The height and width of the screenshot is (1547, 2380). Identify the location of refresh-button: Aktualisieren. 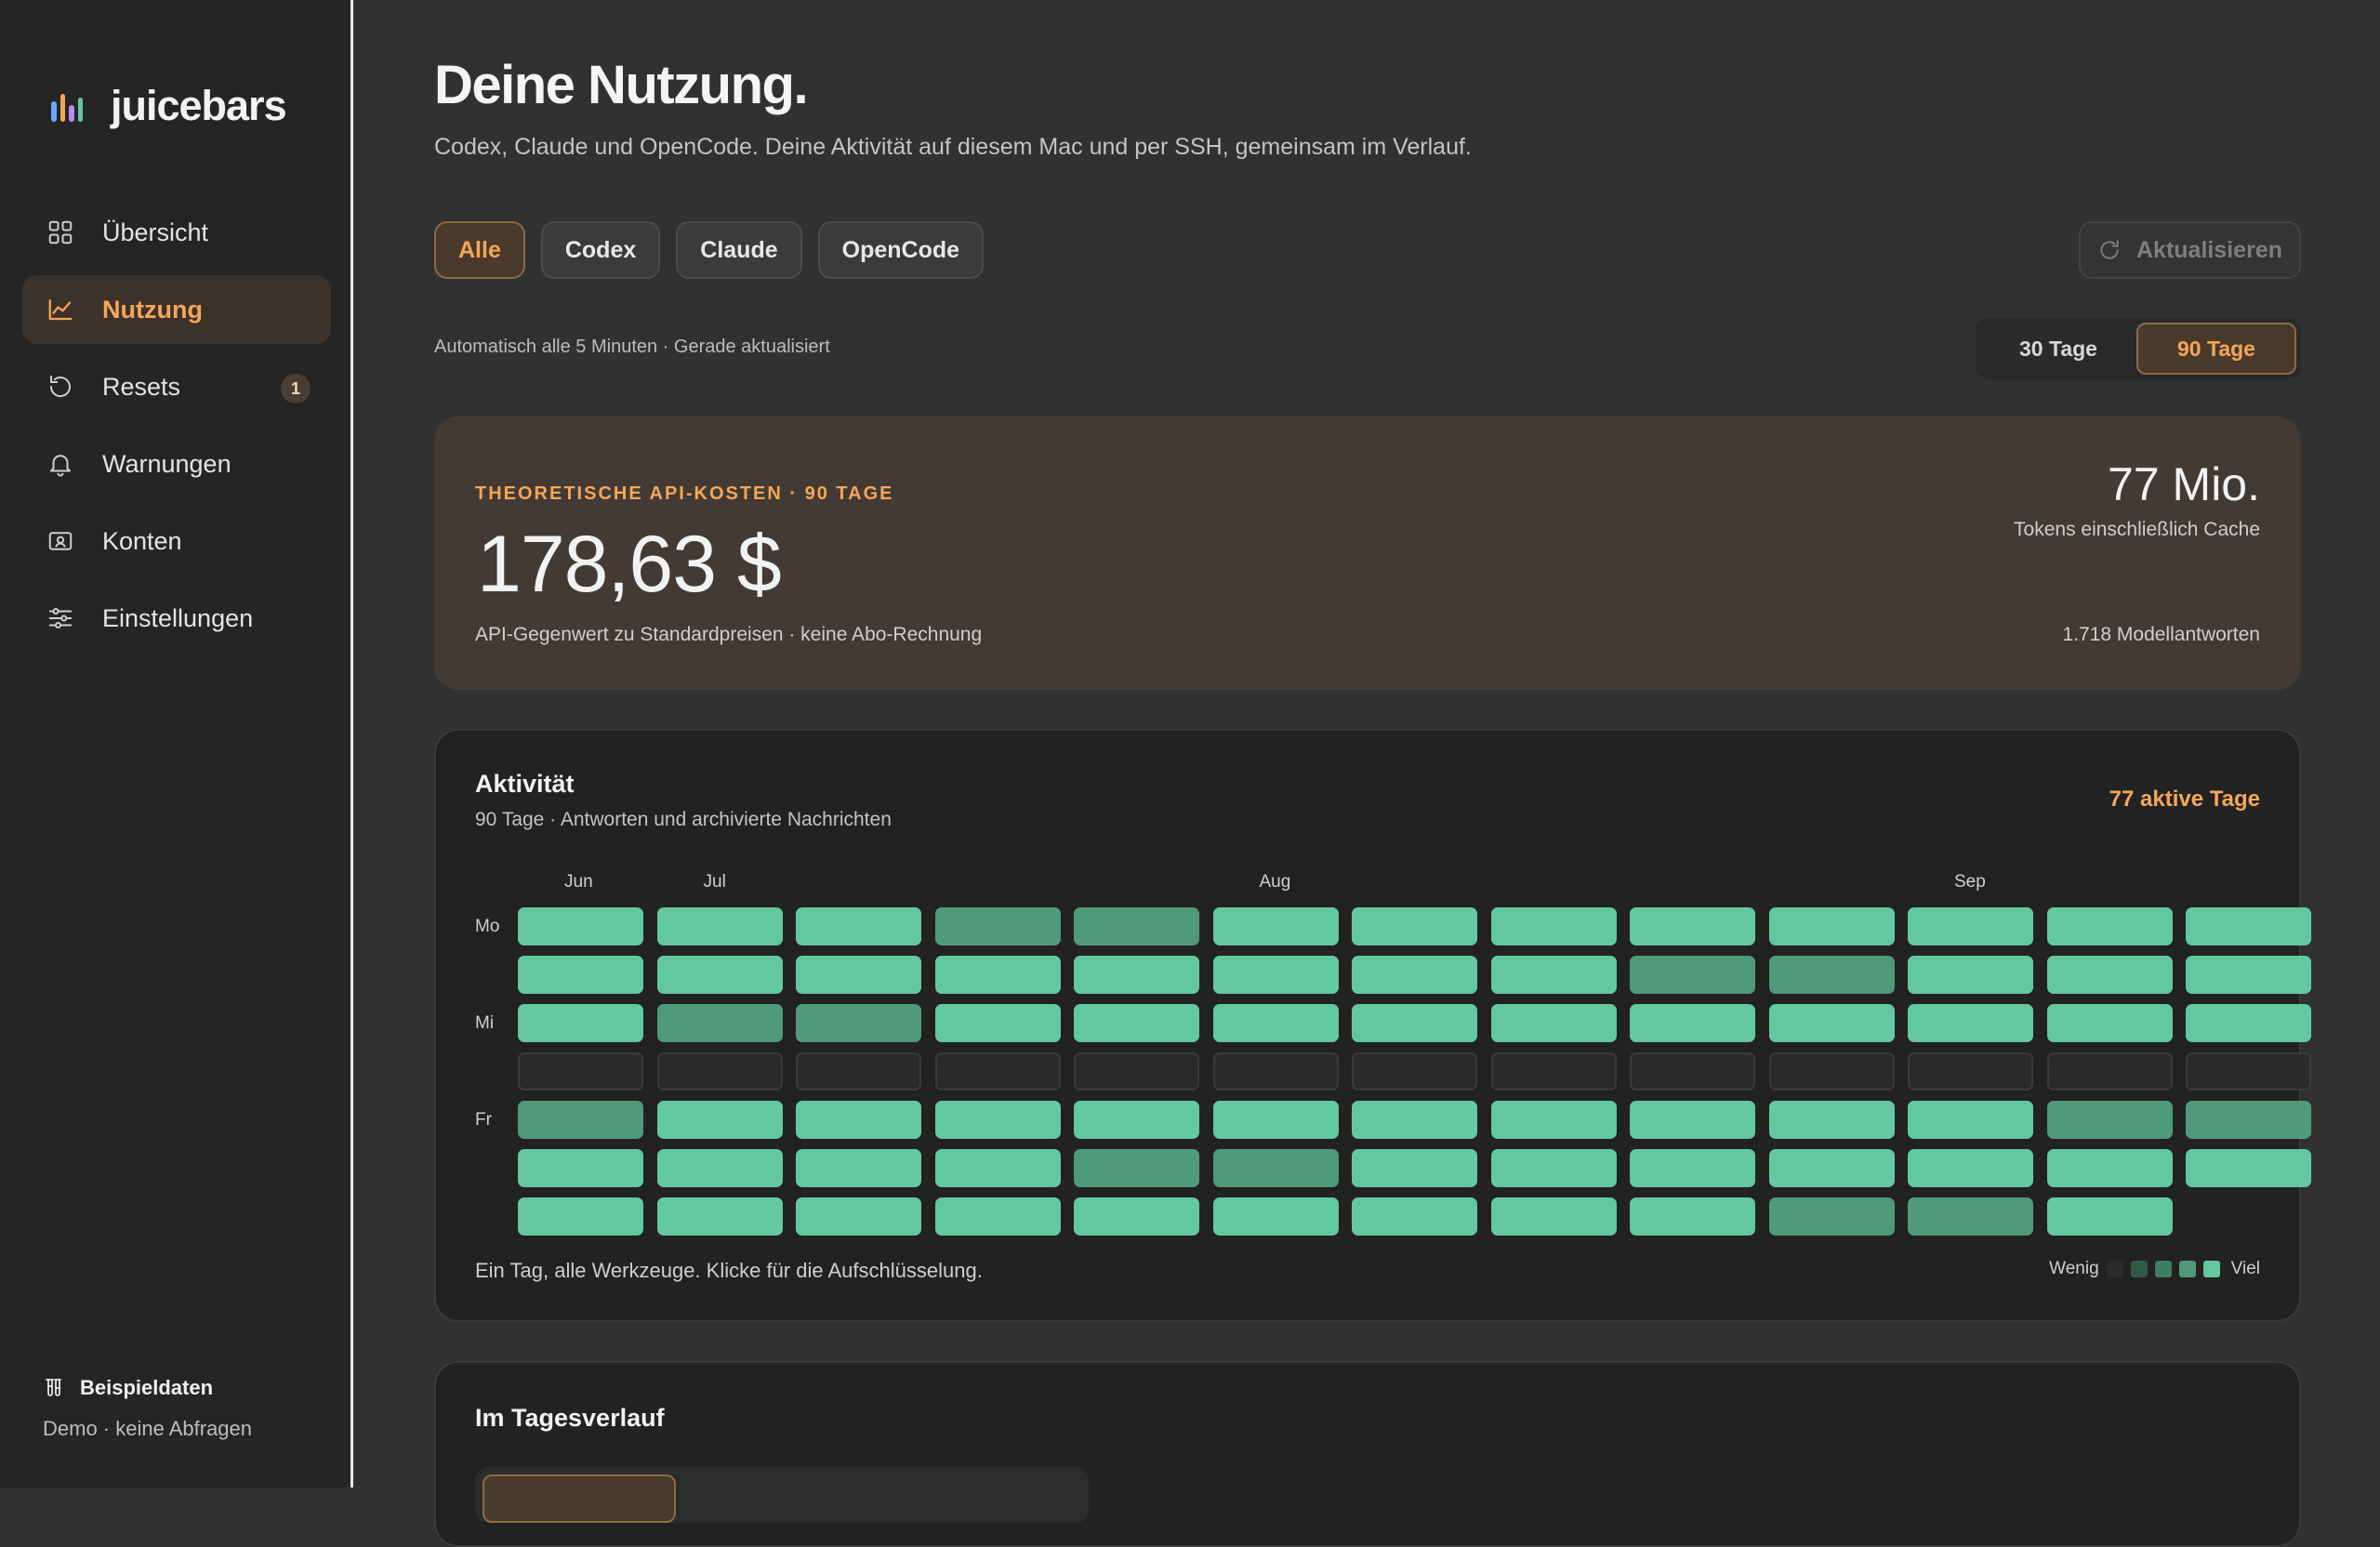
(2190, 250).